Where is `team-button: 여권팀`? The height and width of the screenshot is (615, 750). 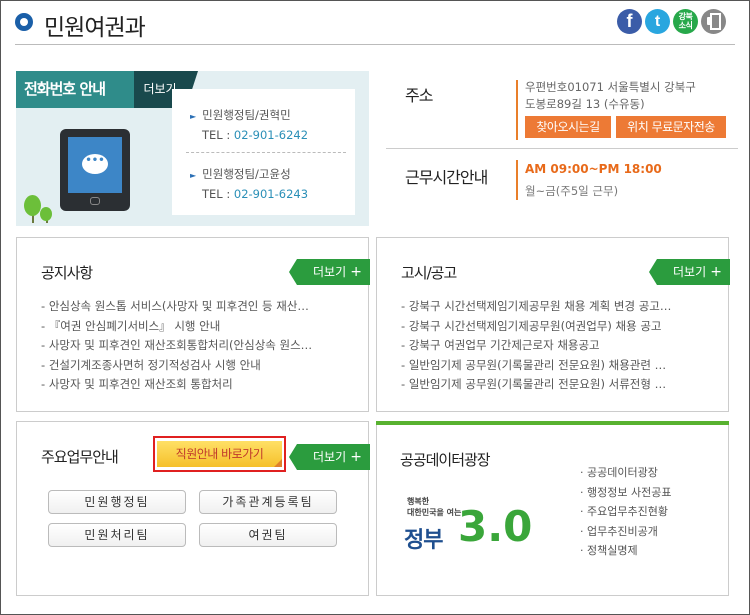 team-button: 여권팀 is located at coordinates (268, 535).